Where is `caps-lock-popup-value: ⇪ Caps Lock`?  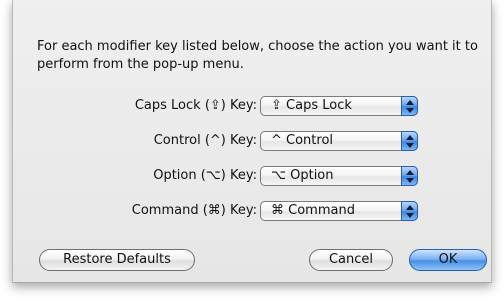
caps-lock-popup-value: ⇪ Caps Lock is located at coordinates (311, 105).